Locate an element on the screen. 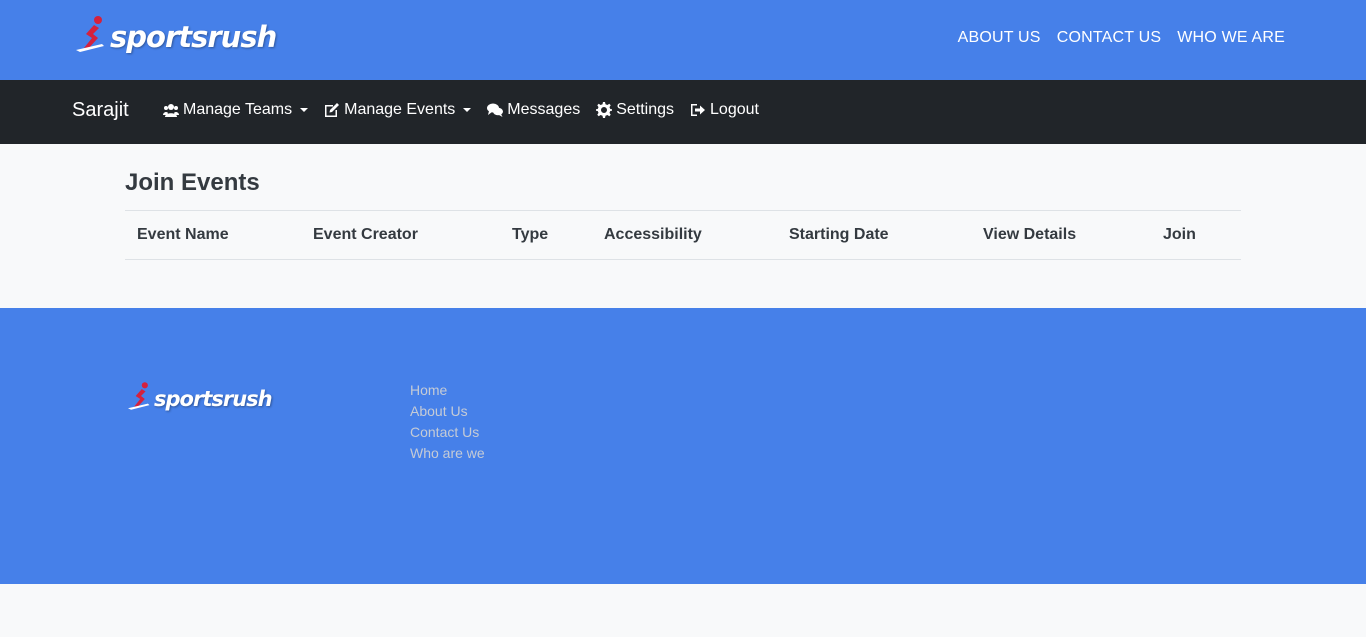  edit-icon is located at coordinates (332, 110).